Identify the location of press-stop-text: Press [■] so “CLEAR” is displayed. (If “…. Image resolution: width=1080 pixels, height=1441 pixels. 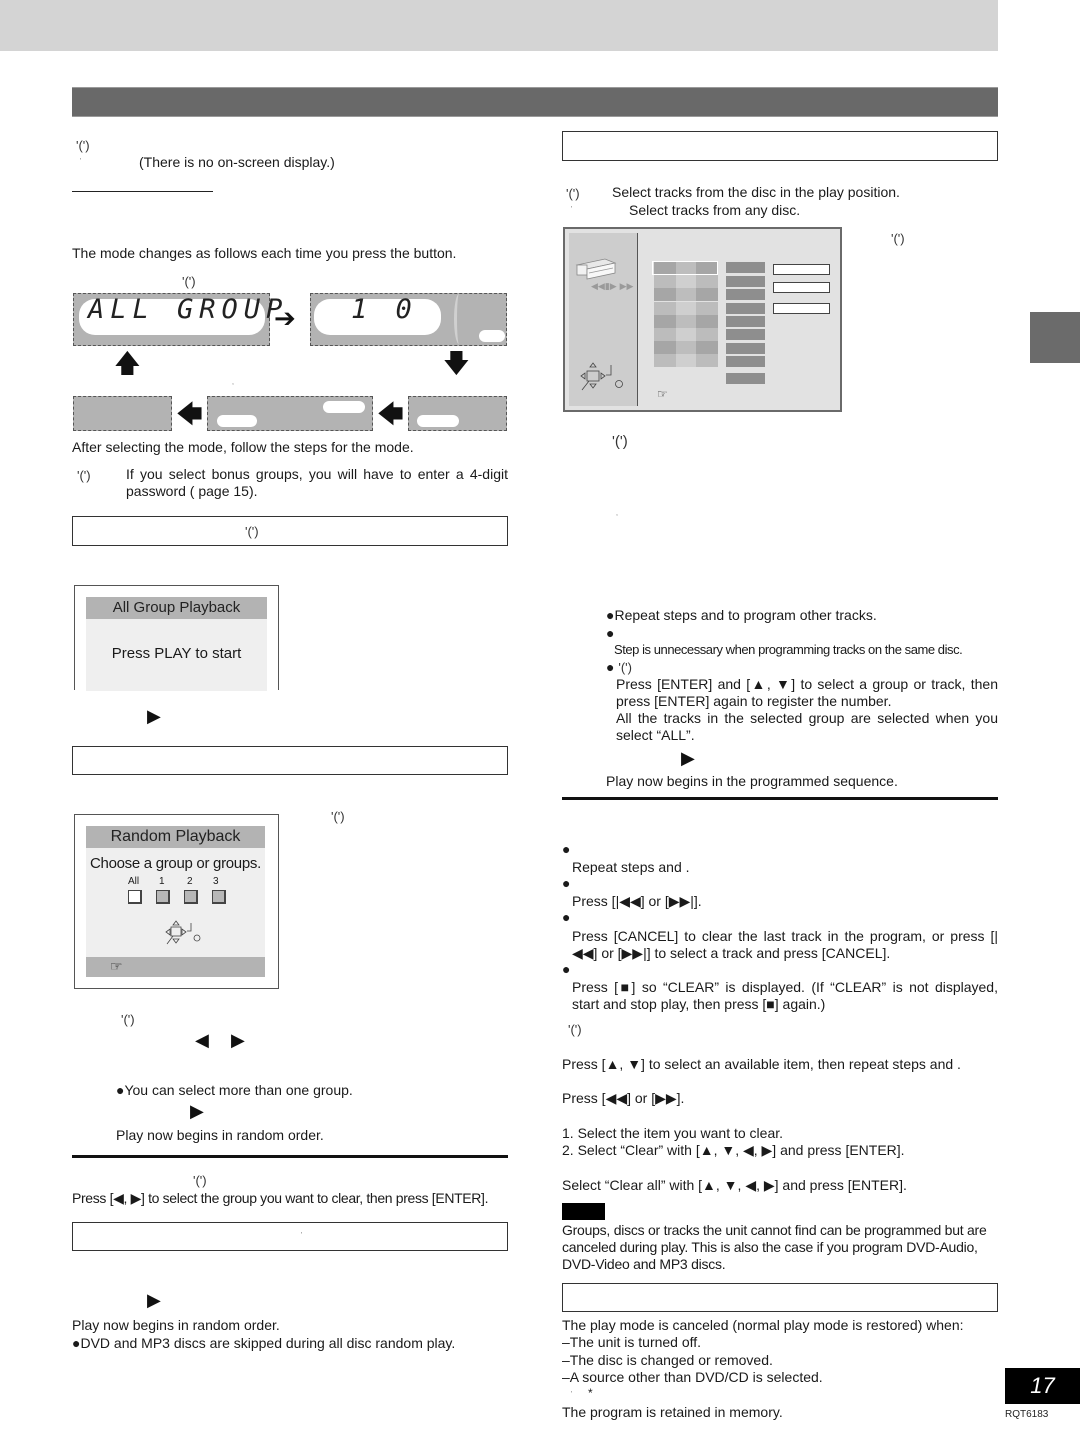
(785, 995).